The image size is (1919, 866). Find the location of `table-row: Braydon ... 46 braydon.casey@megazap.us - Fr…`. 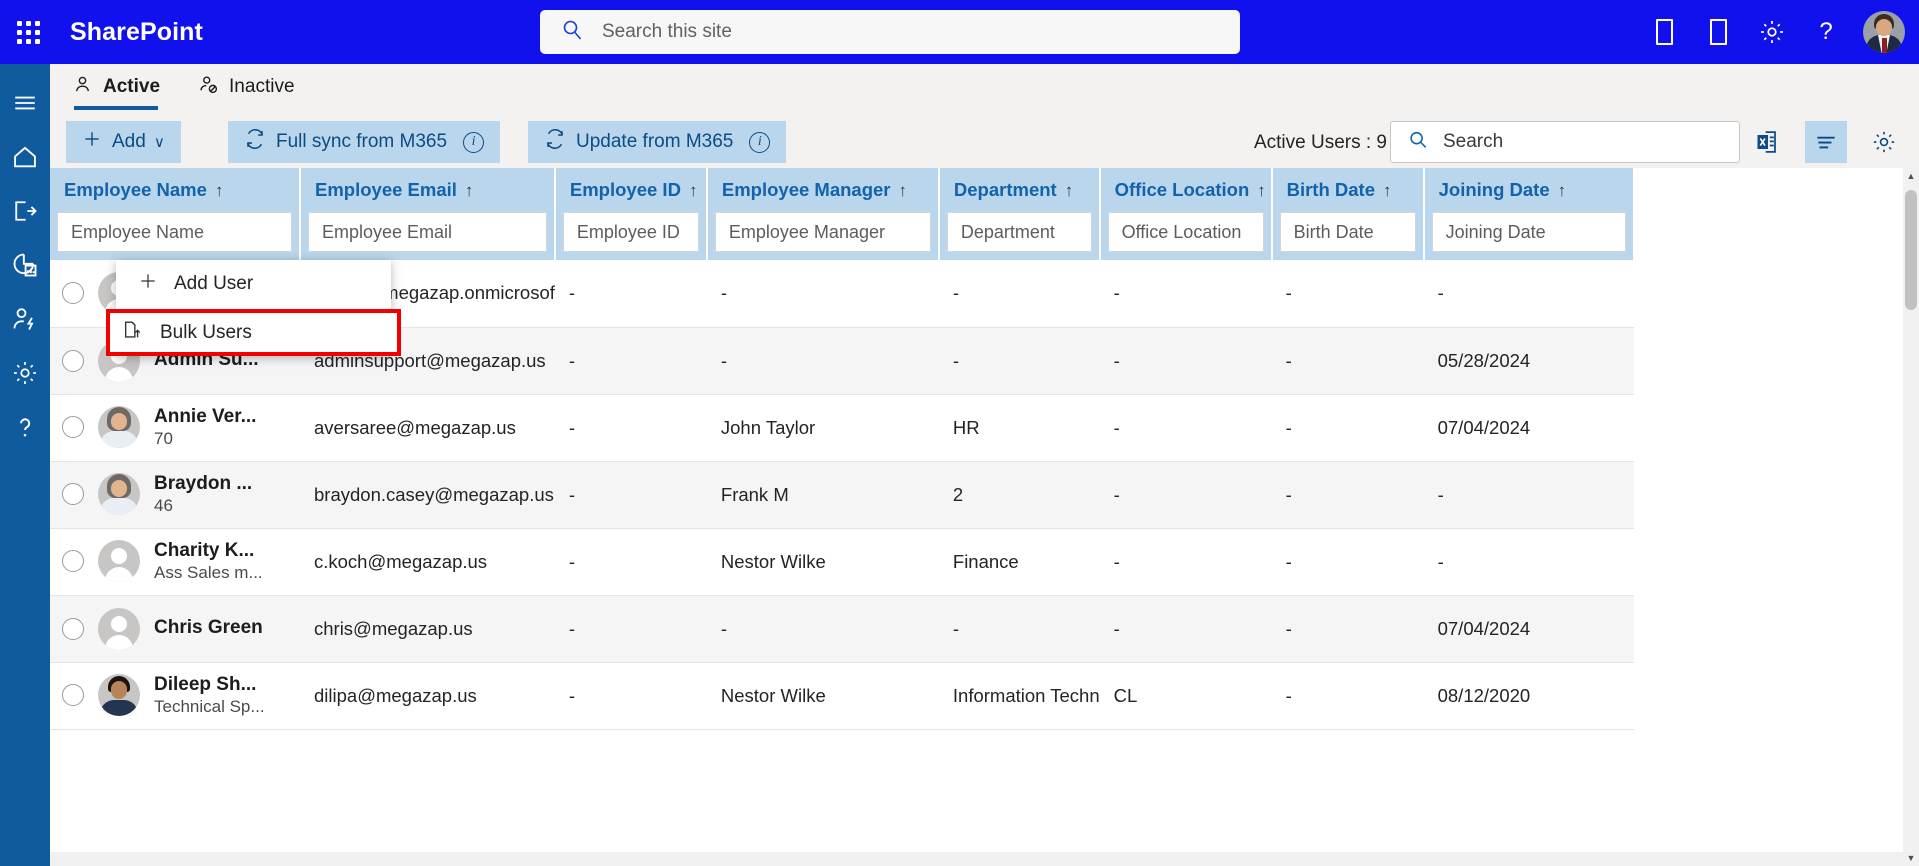

table-row: Braydon ... 46 braydon.casey@megazap.us - Fr… is located at coordinates (842, 495).